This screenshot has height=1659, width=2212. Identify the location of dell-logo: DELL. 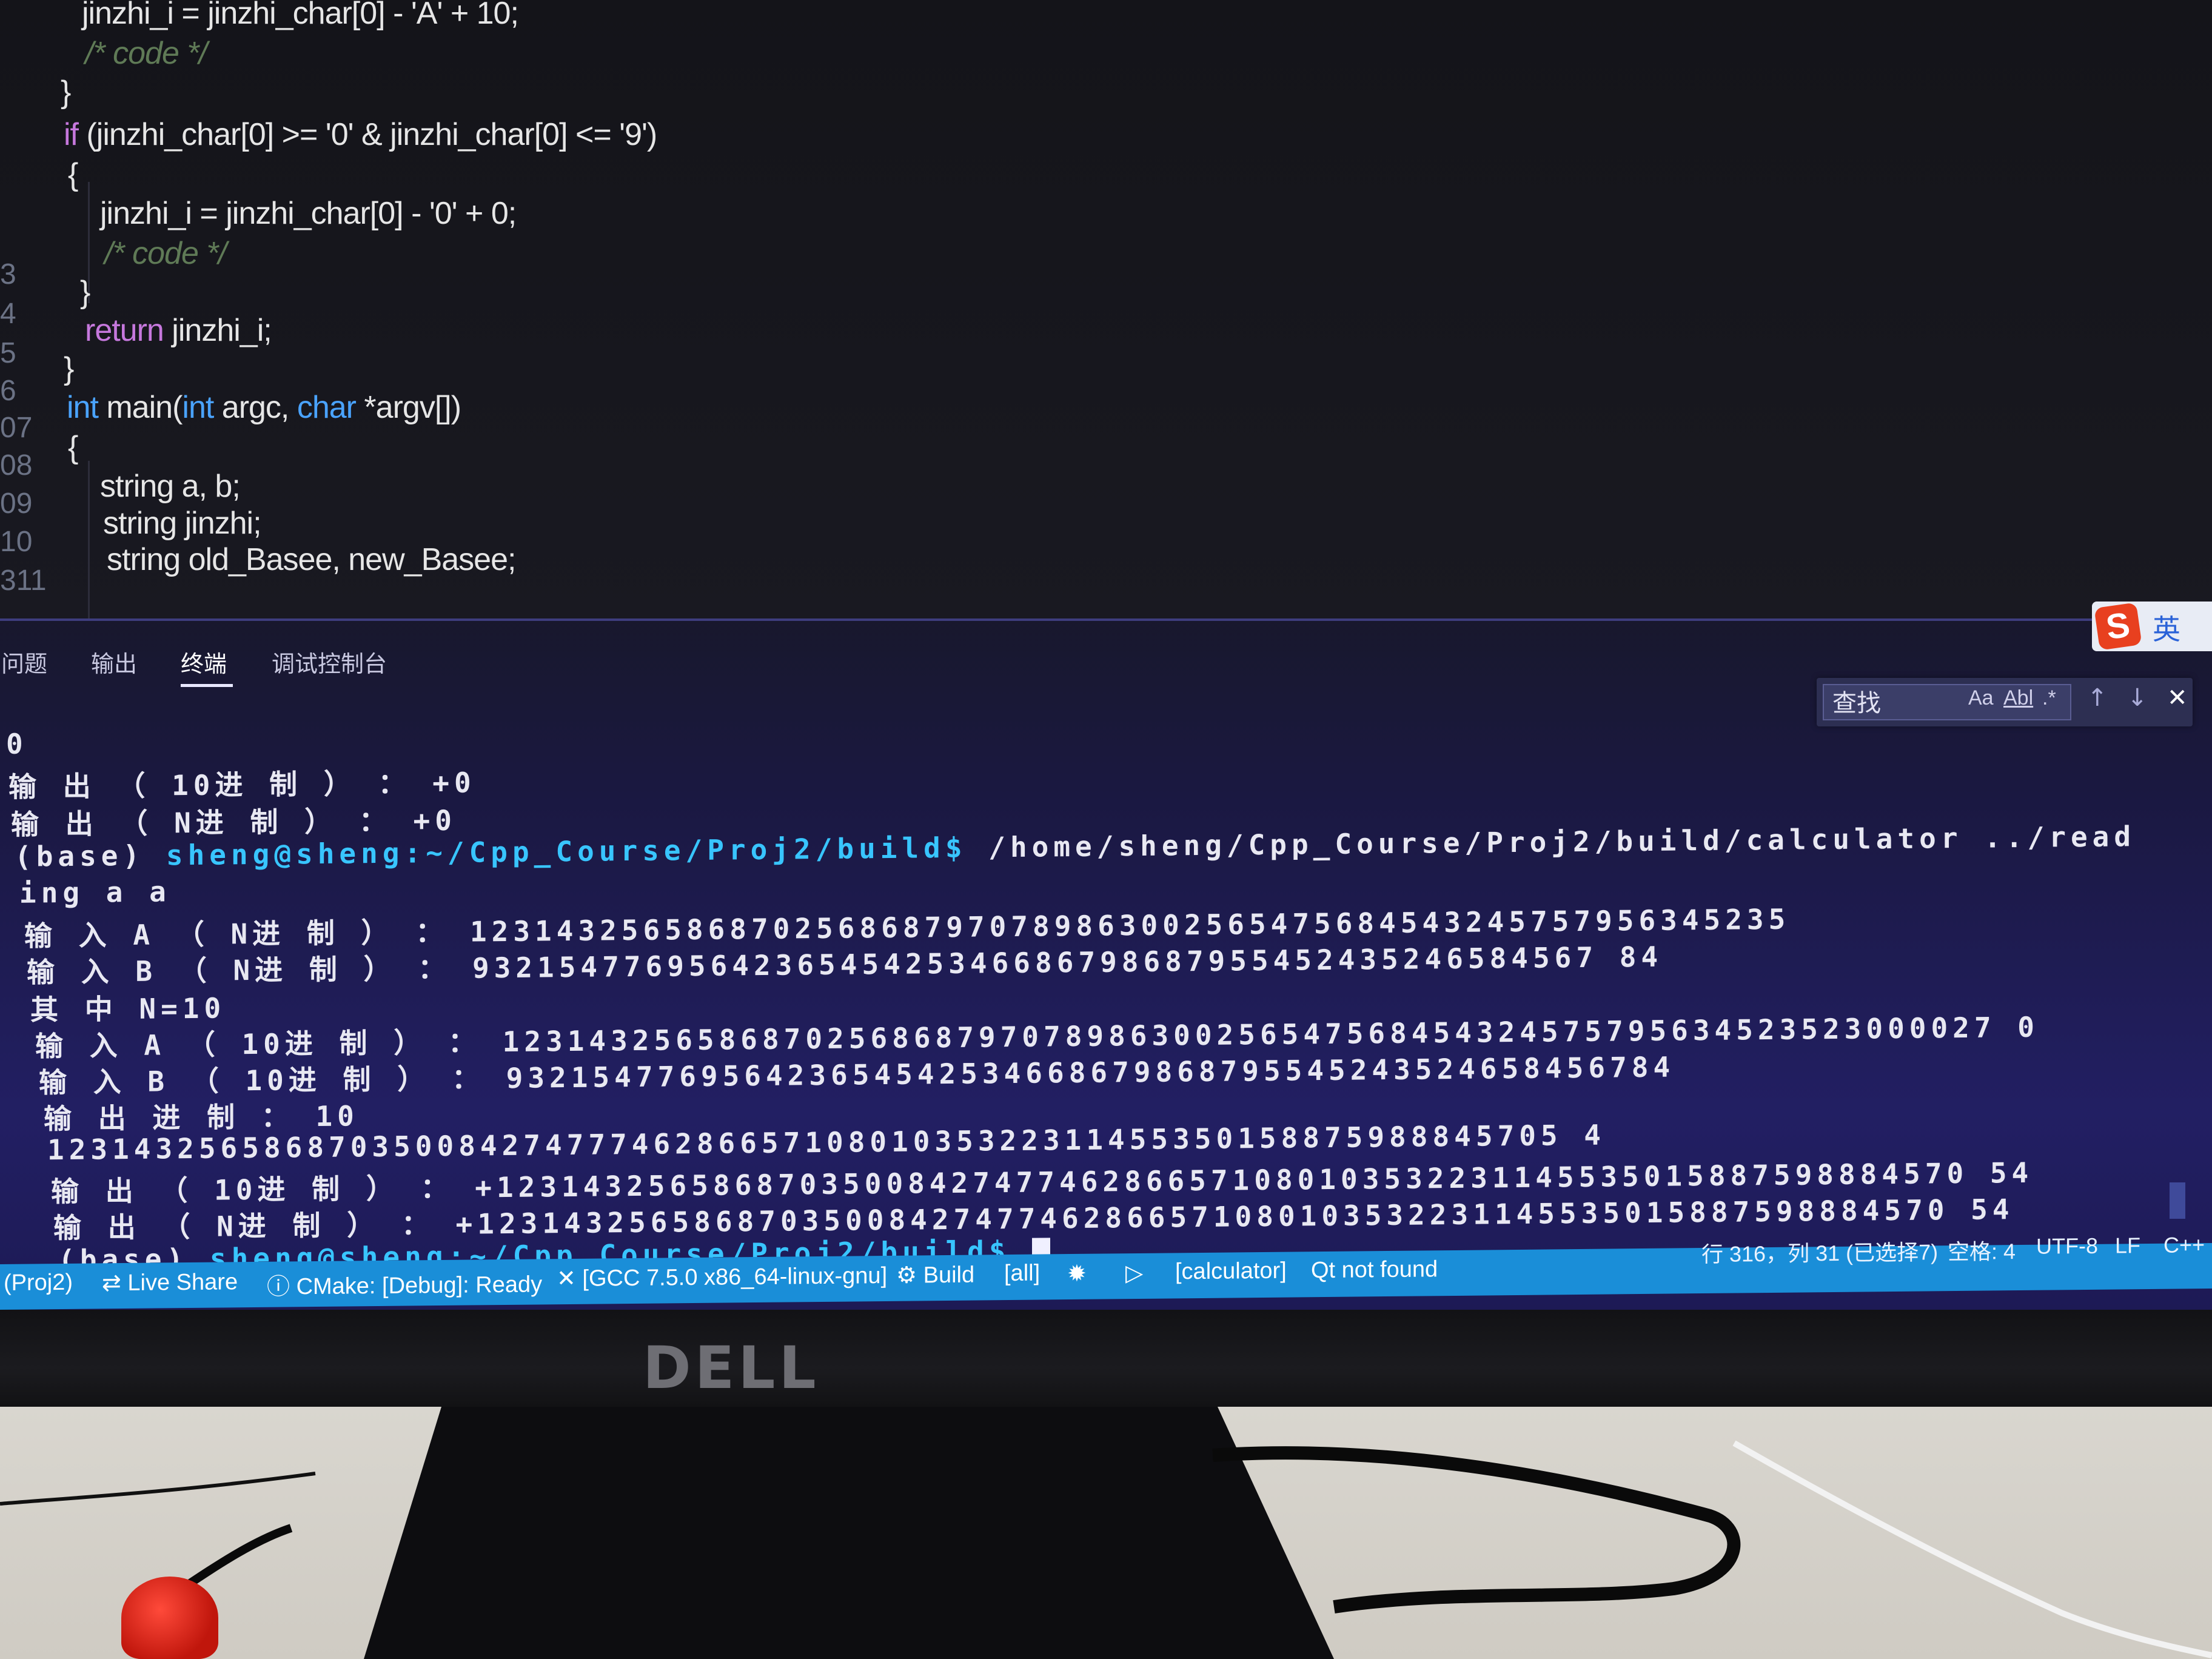
(731, 1368).